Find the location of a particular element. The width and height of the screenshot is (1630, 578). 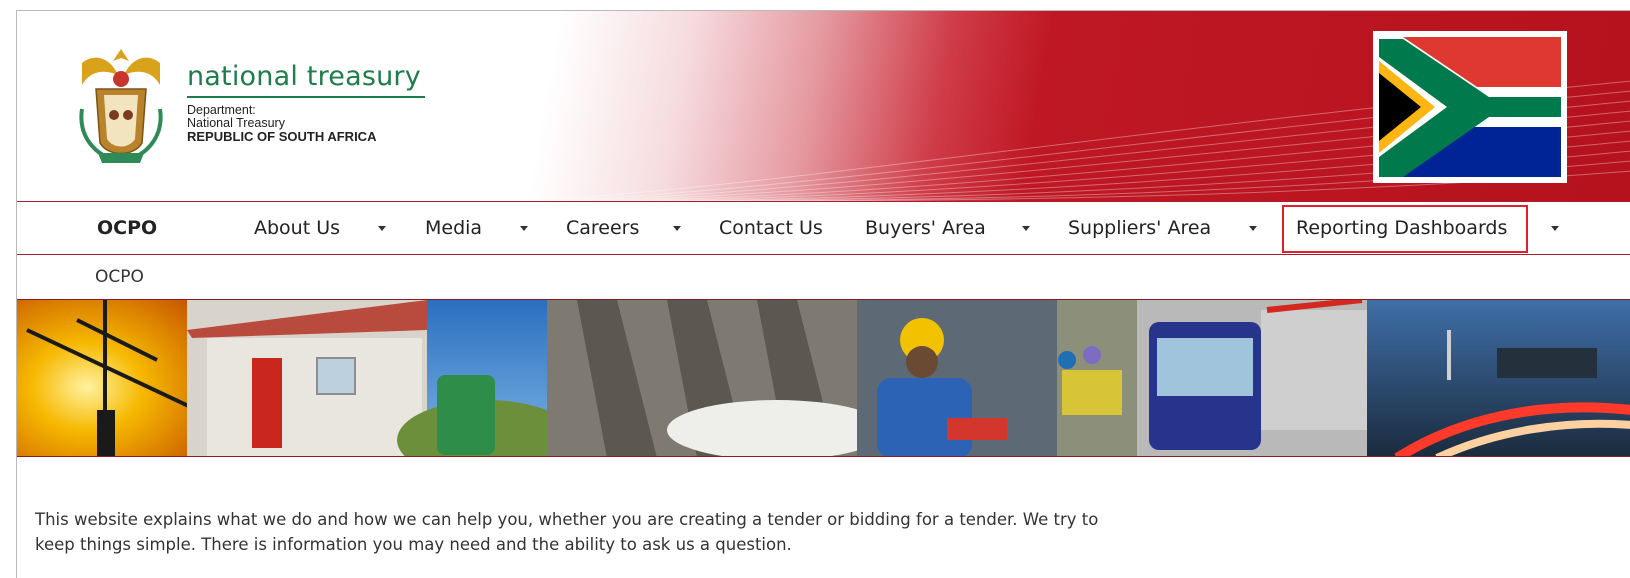

nav-media: Media is located at coordinates (453, 228).